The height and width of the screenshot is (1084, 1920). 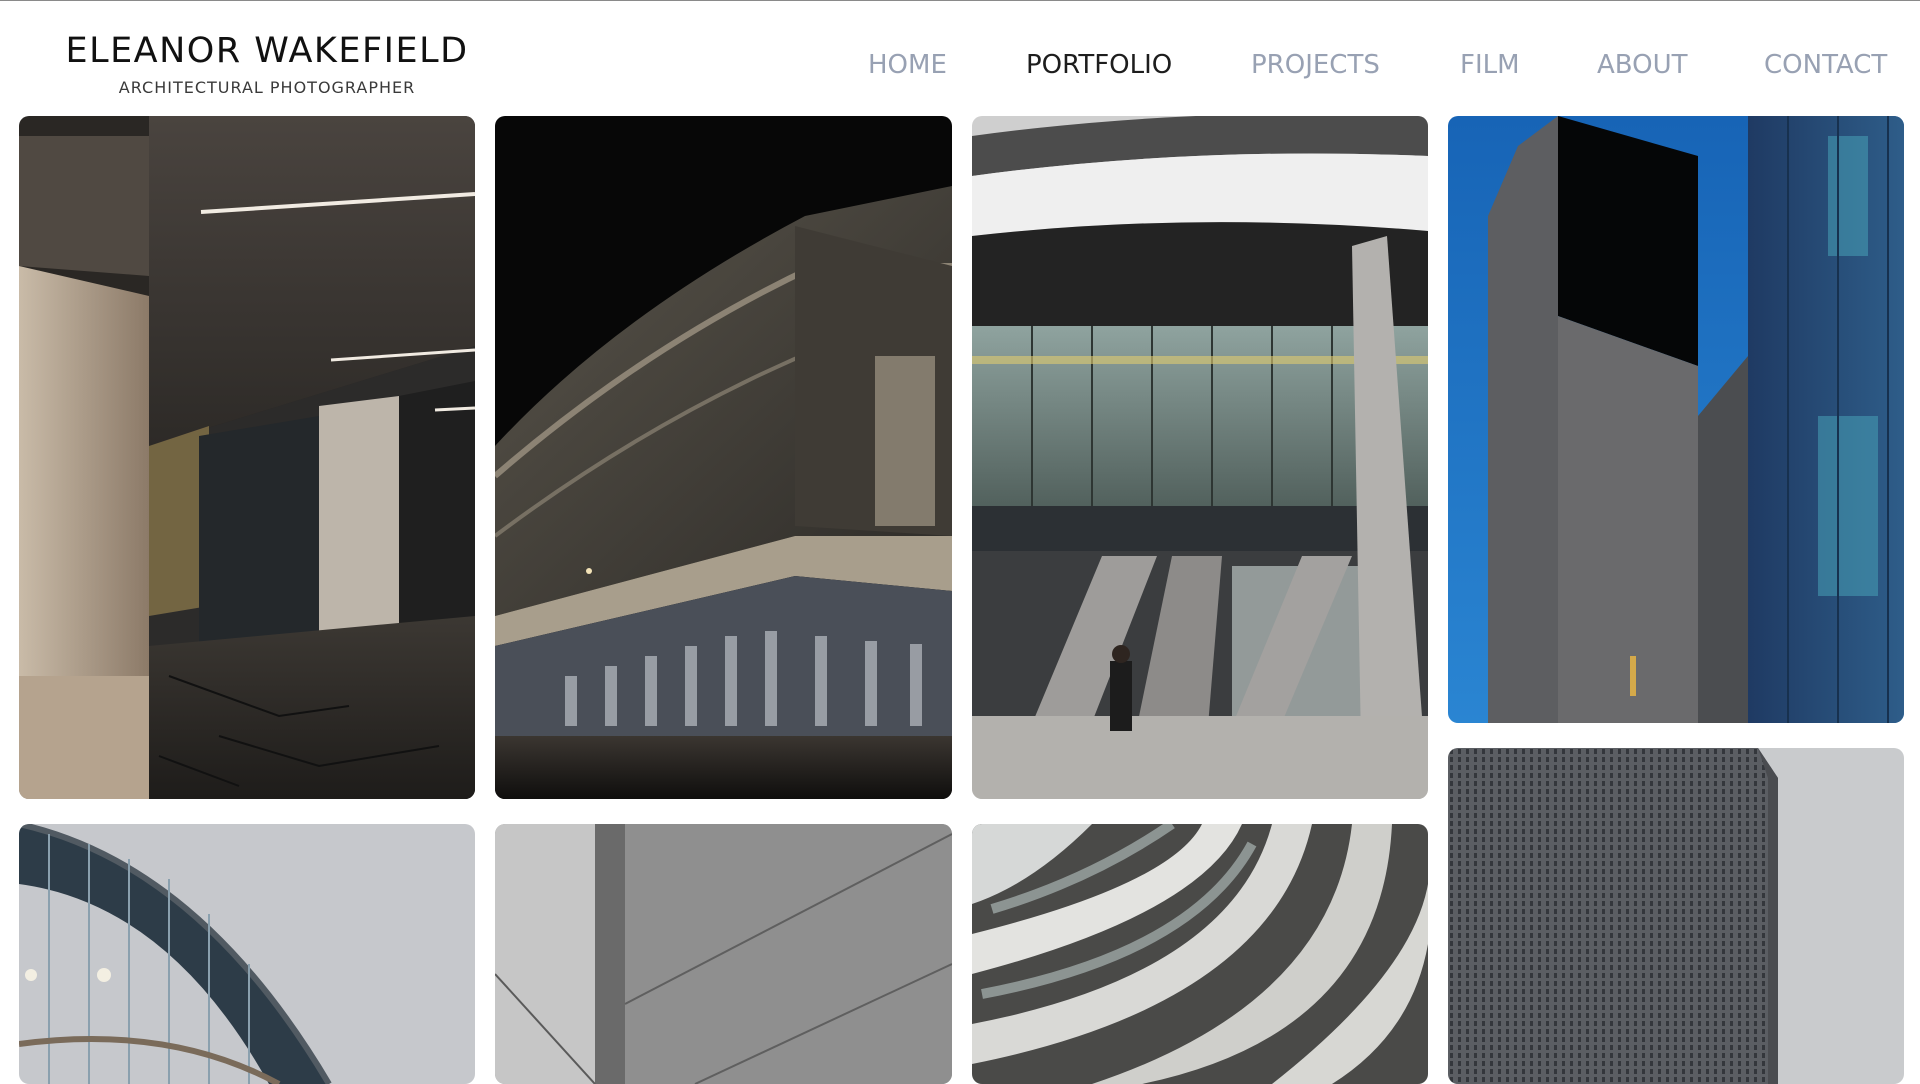 I want to click on nav-film: FILM, so click(x=1490, y=65).